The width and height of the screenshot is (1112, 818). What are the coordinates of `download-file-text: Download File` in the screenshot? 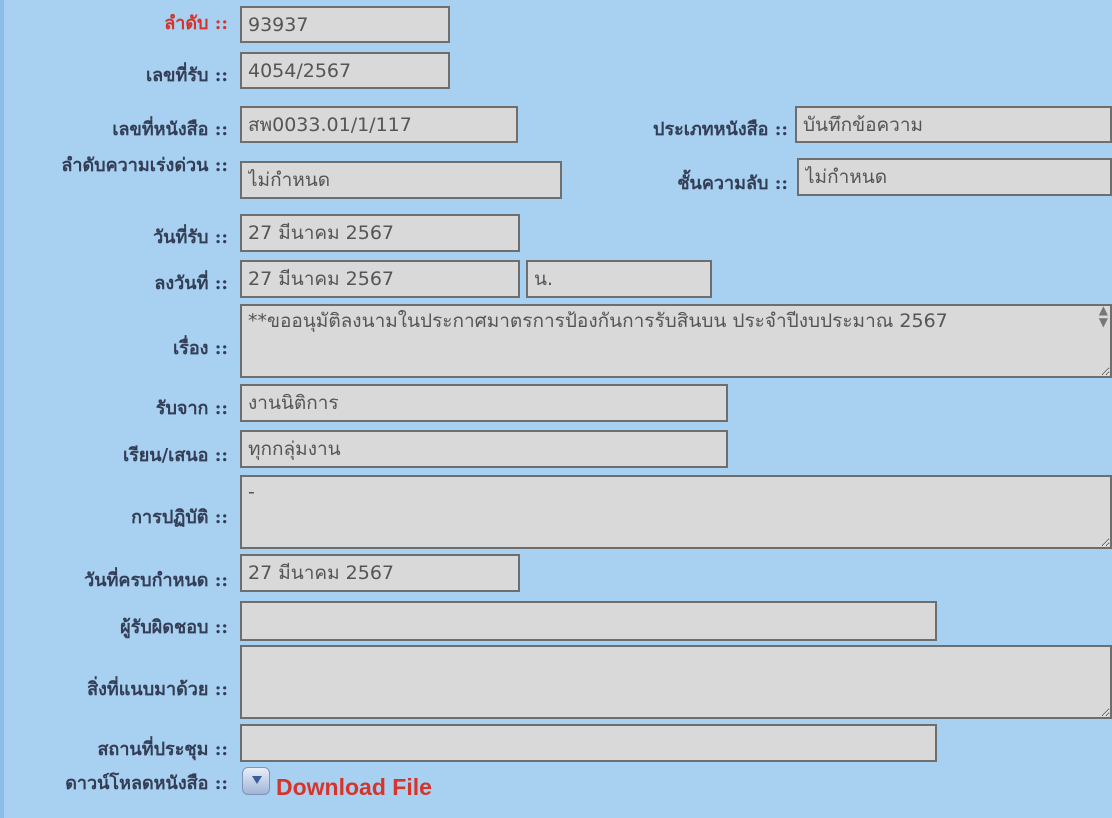 It's located at (354, 787).